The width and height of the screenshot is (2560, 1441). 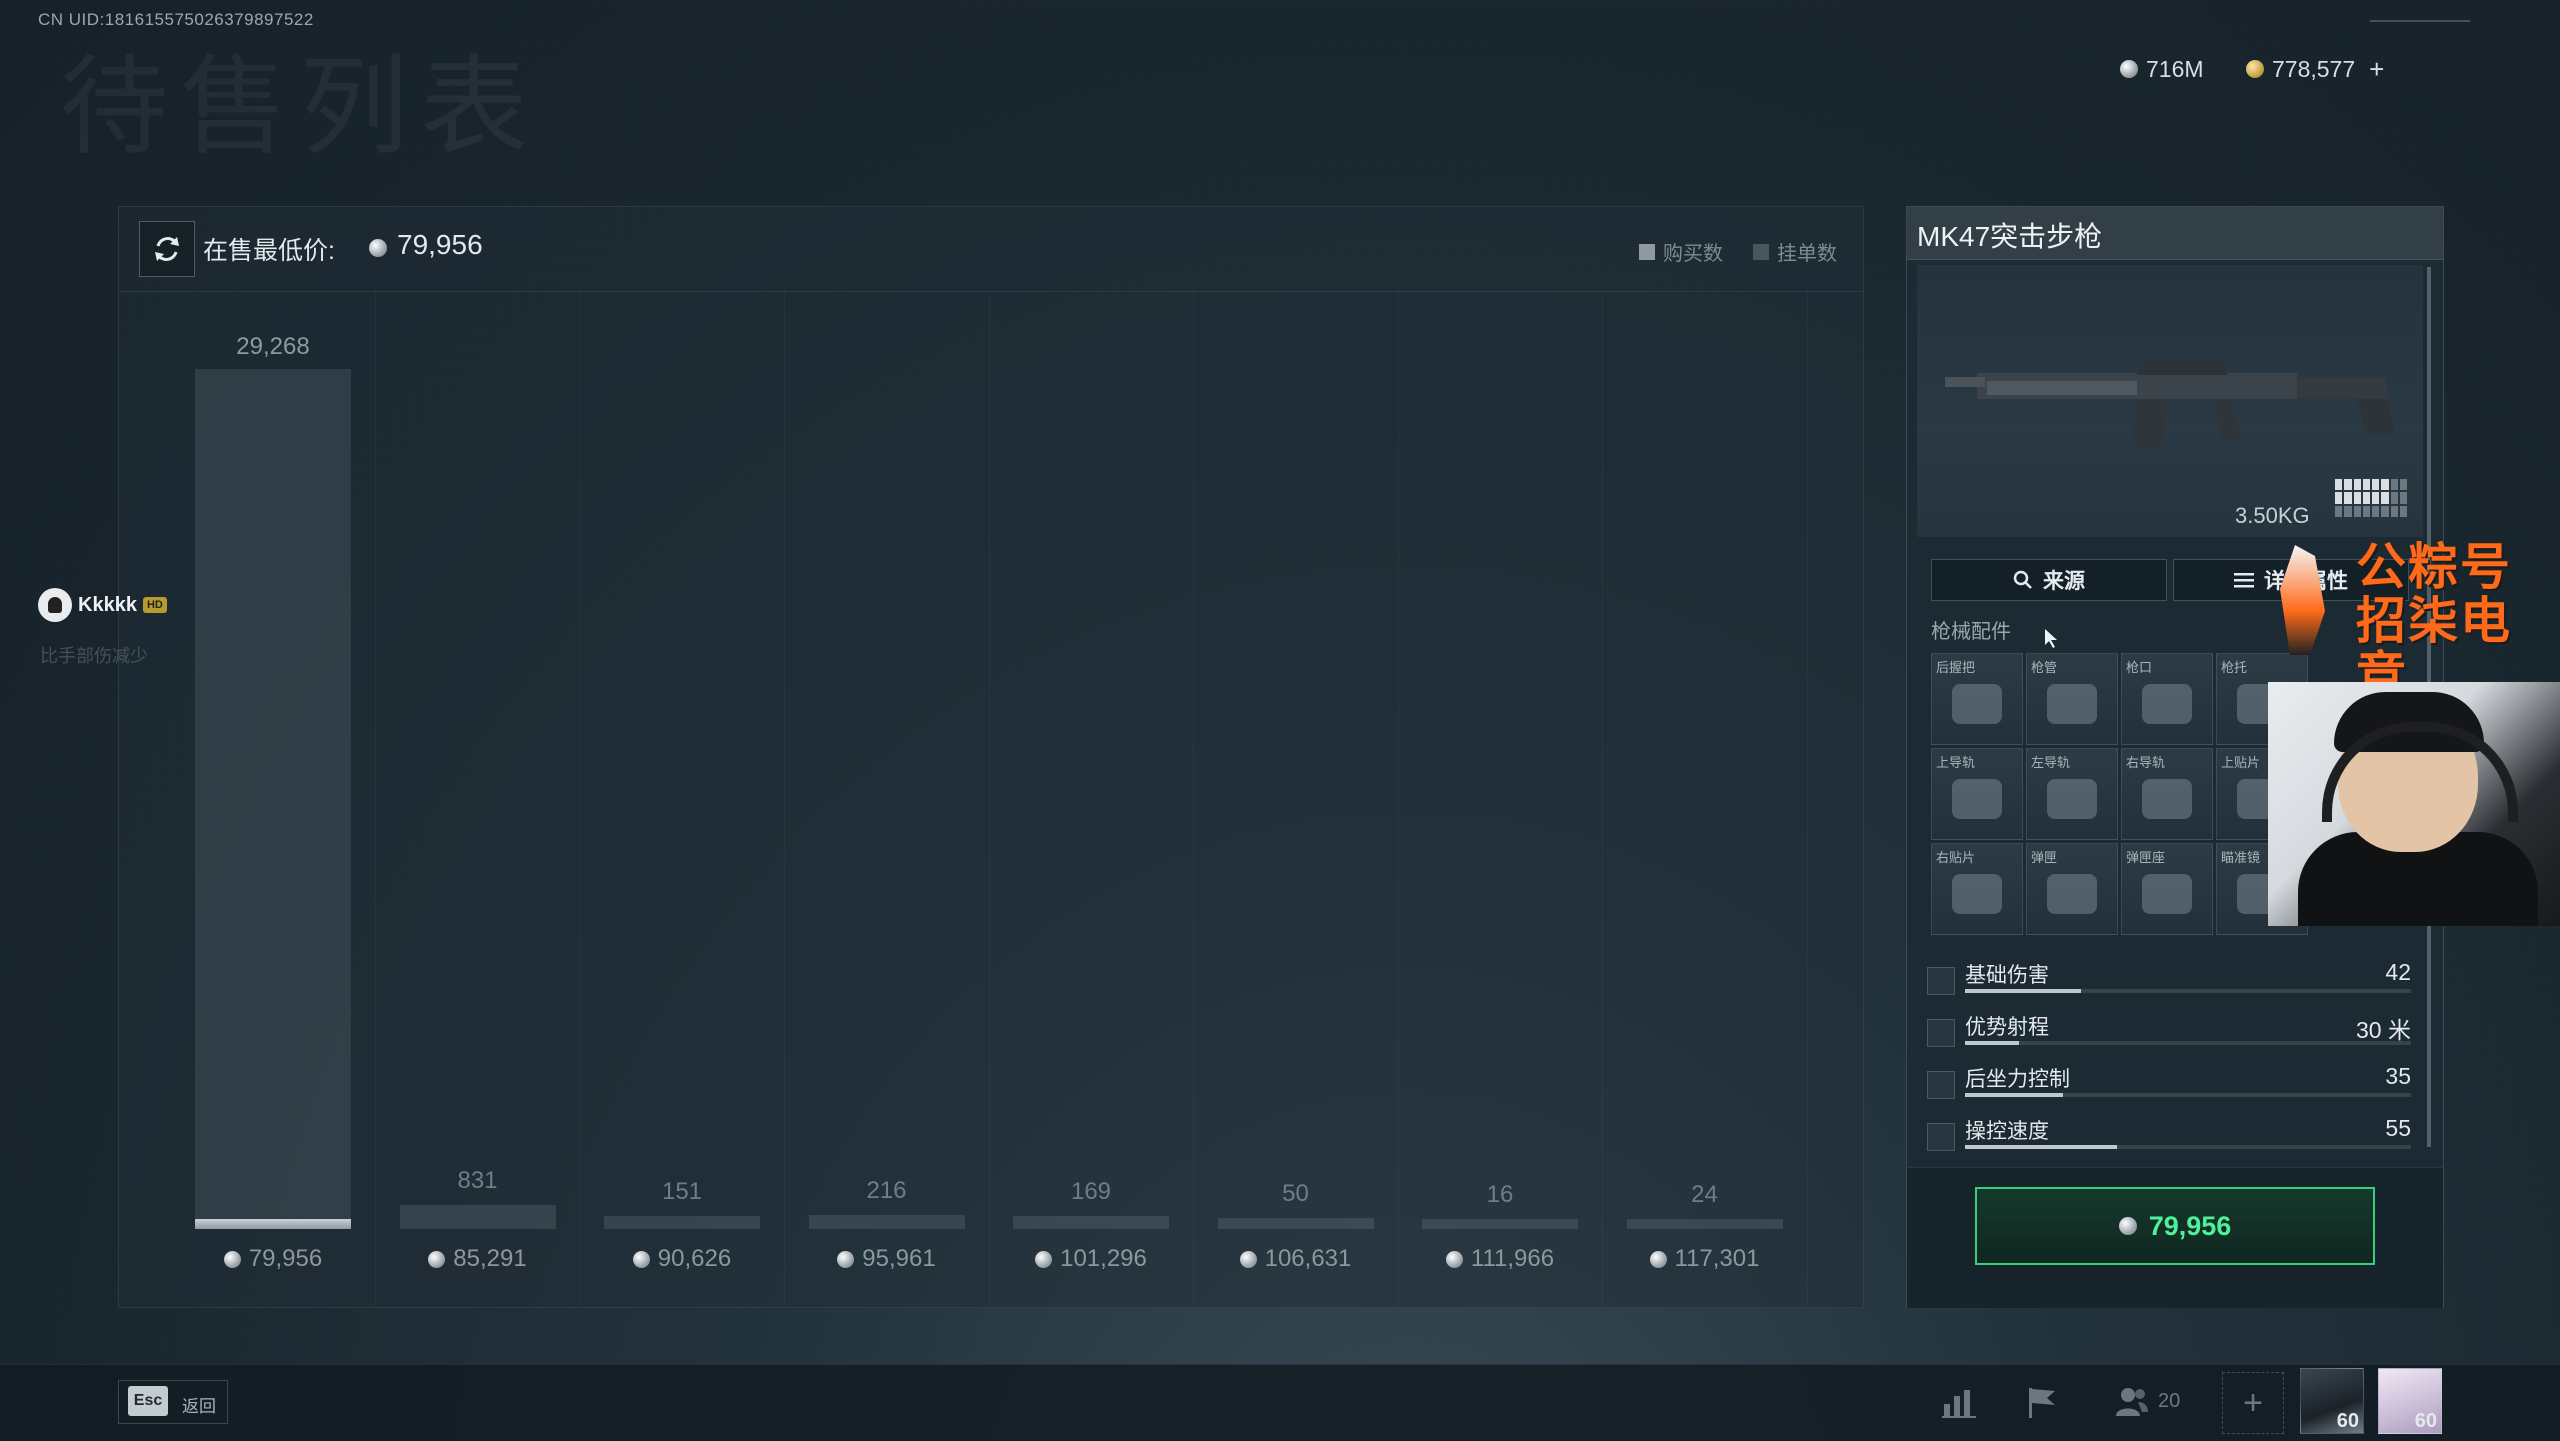 I want to click on stat-name: 后坐力控制, so click(x=2017, y=1079).